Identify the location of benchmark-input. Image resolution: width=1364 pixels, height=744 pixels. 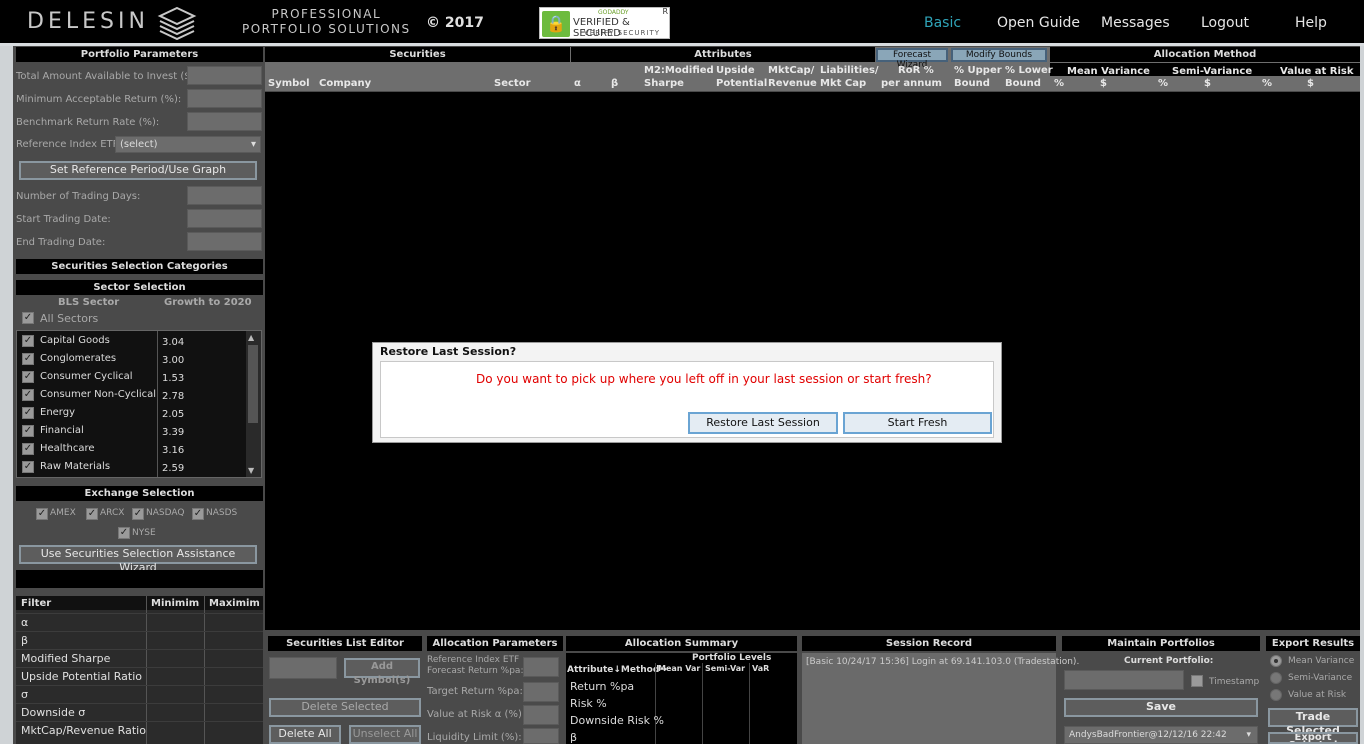
(224, 121).